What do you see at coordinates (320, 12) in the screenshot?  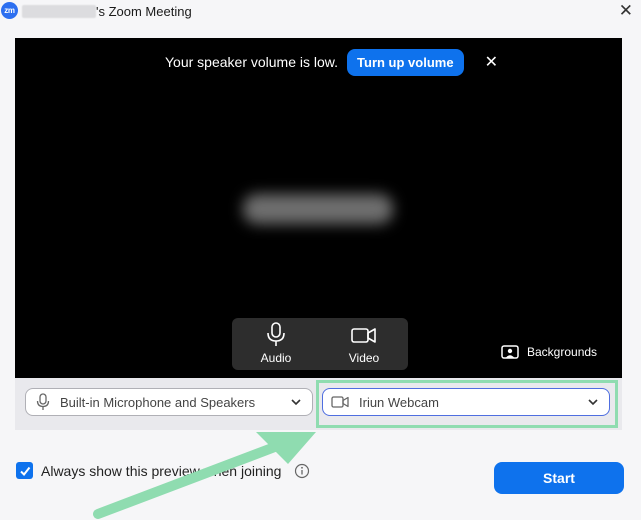 I see `title-bar: zm 's Zoom Meeting ✕` at bounding box center [320, 12].